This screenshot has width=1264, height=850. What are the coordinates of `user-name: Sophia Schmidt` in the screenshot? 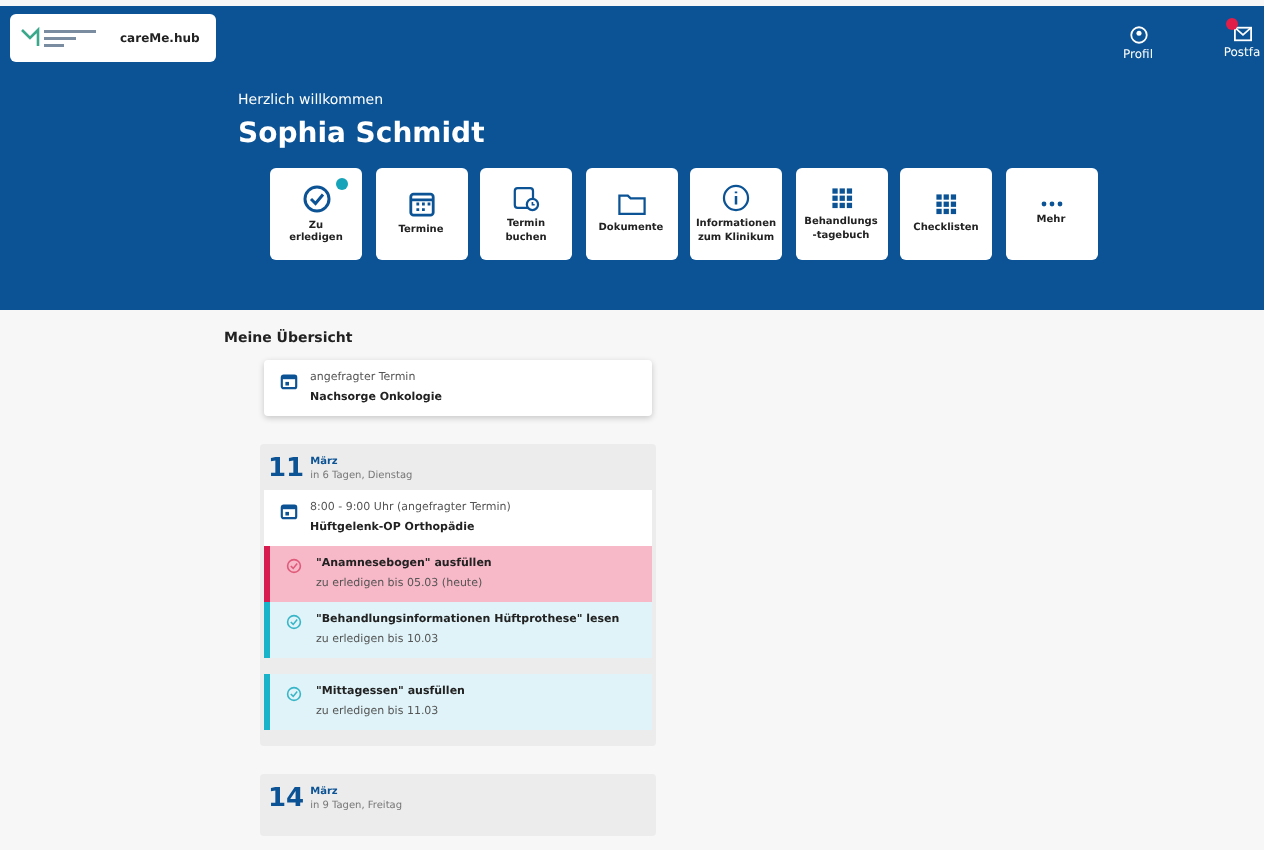 It's located at (362, 134).